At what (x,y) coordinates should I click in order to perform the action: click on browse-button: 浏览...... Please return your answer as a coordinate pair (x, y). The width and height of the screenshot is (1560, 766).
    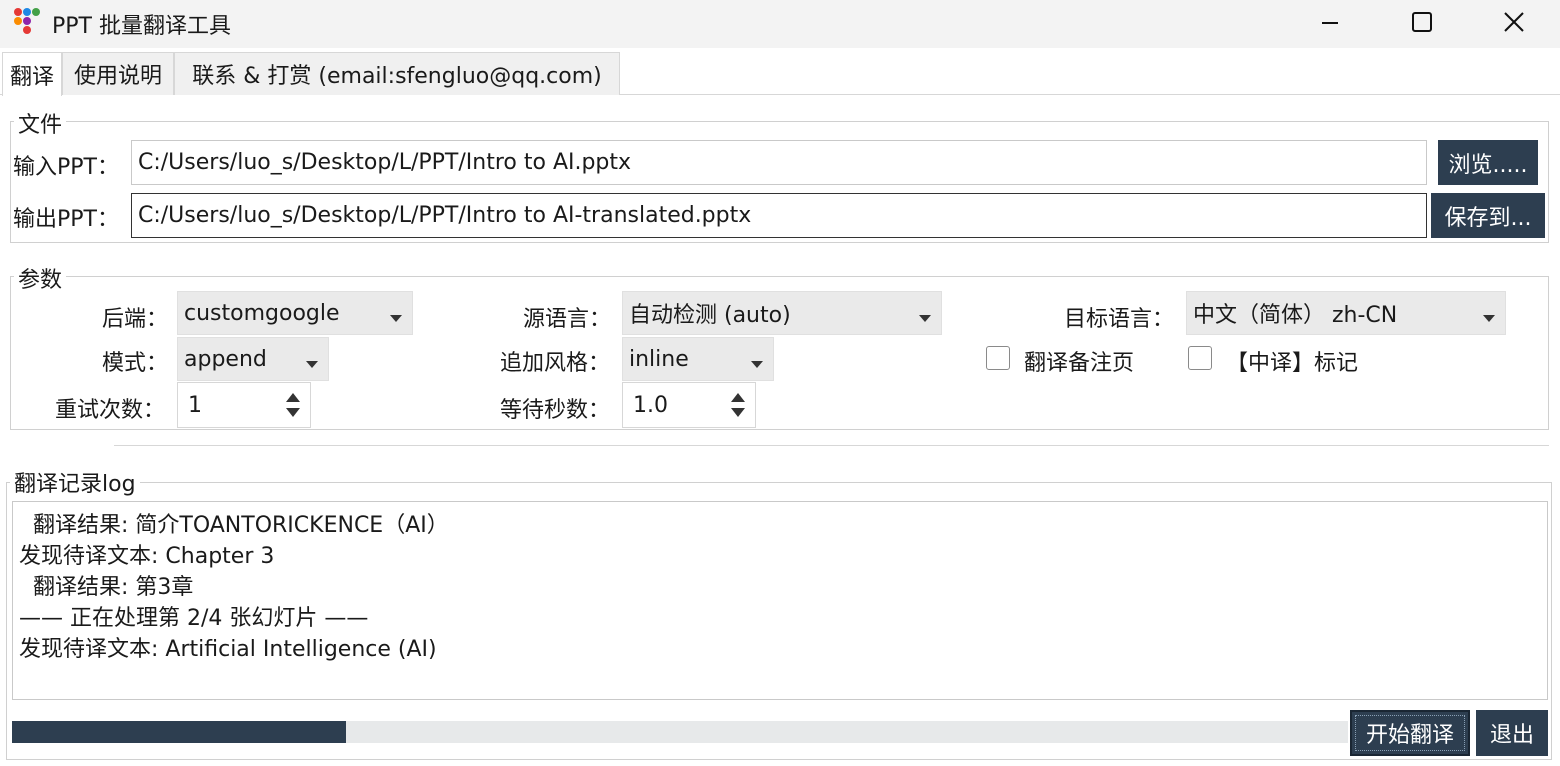
    Looking at the image, I should click on (1488, 162).